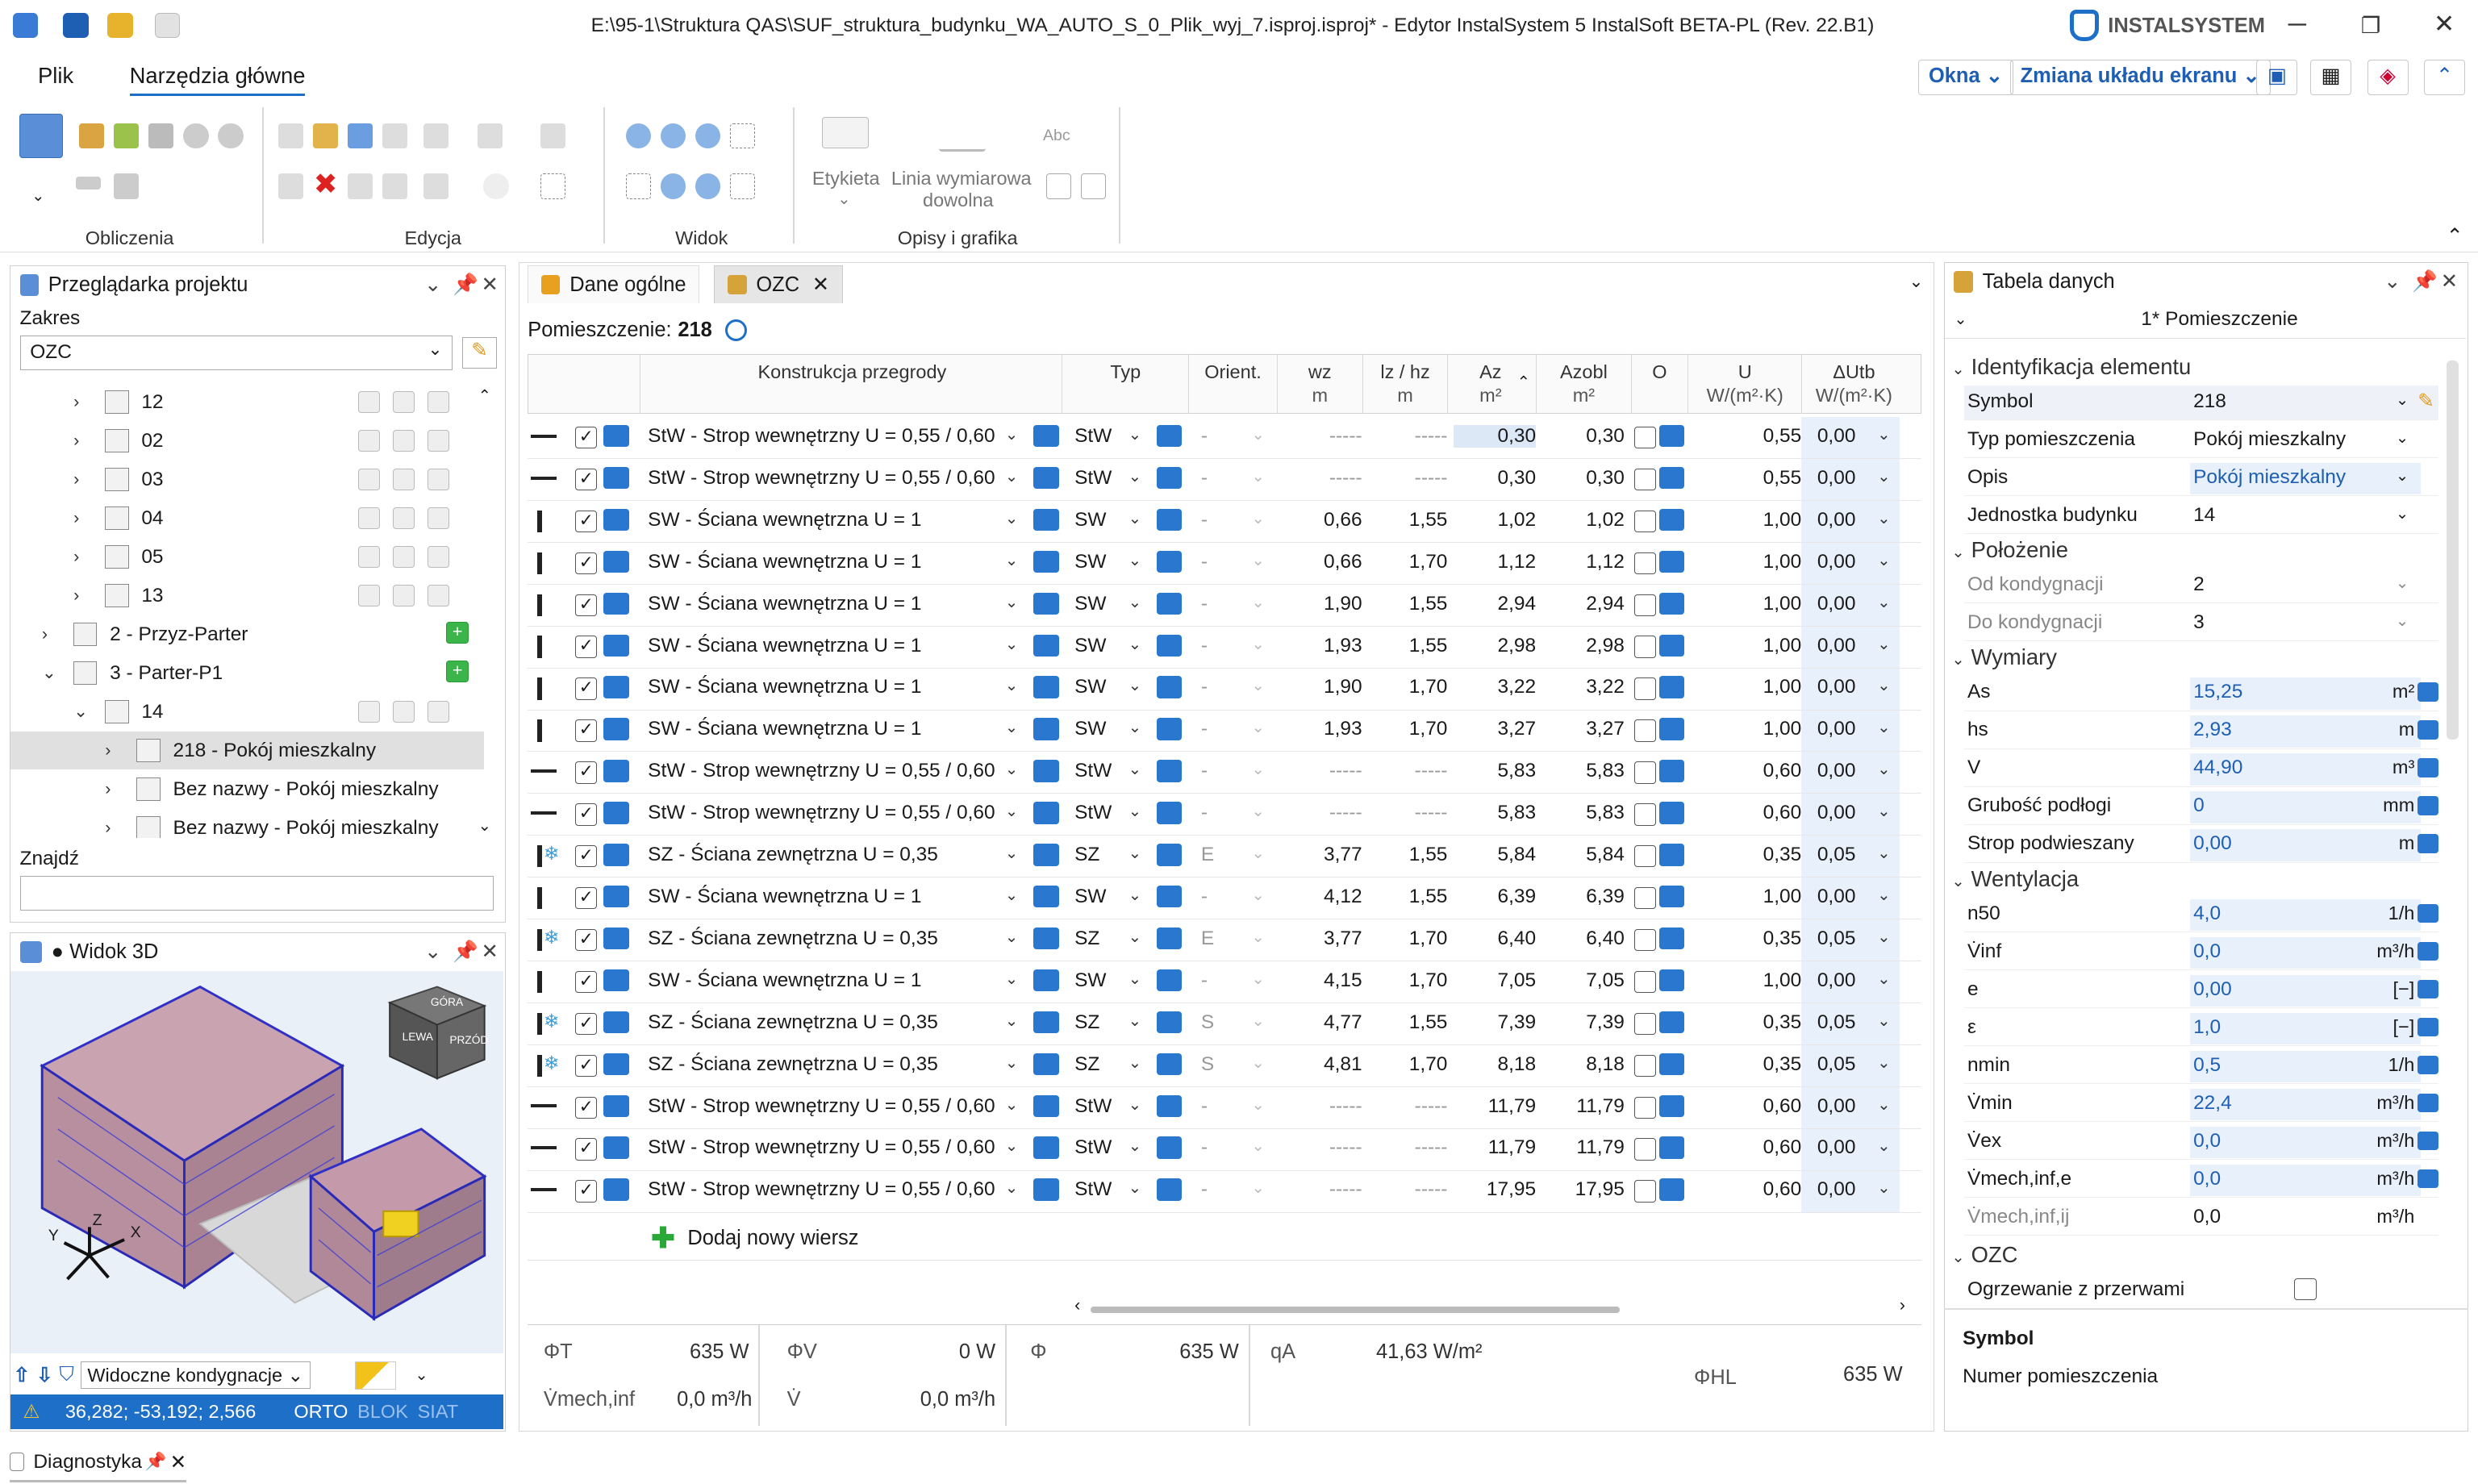  I want to click on redo-icon, so click(360, 186).